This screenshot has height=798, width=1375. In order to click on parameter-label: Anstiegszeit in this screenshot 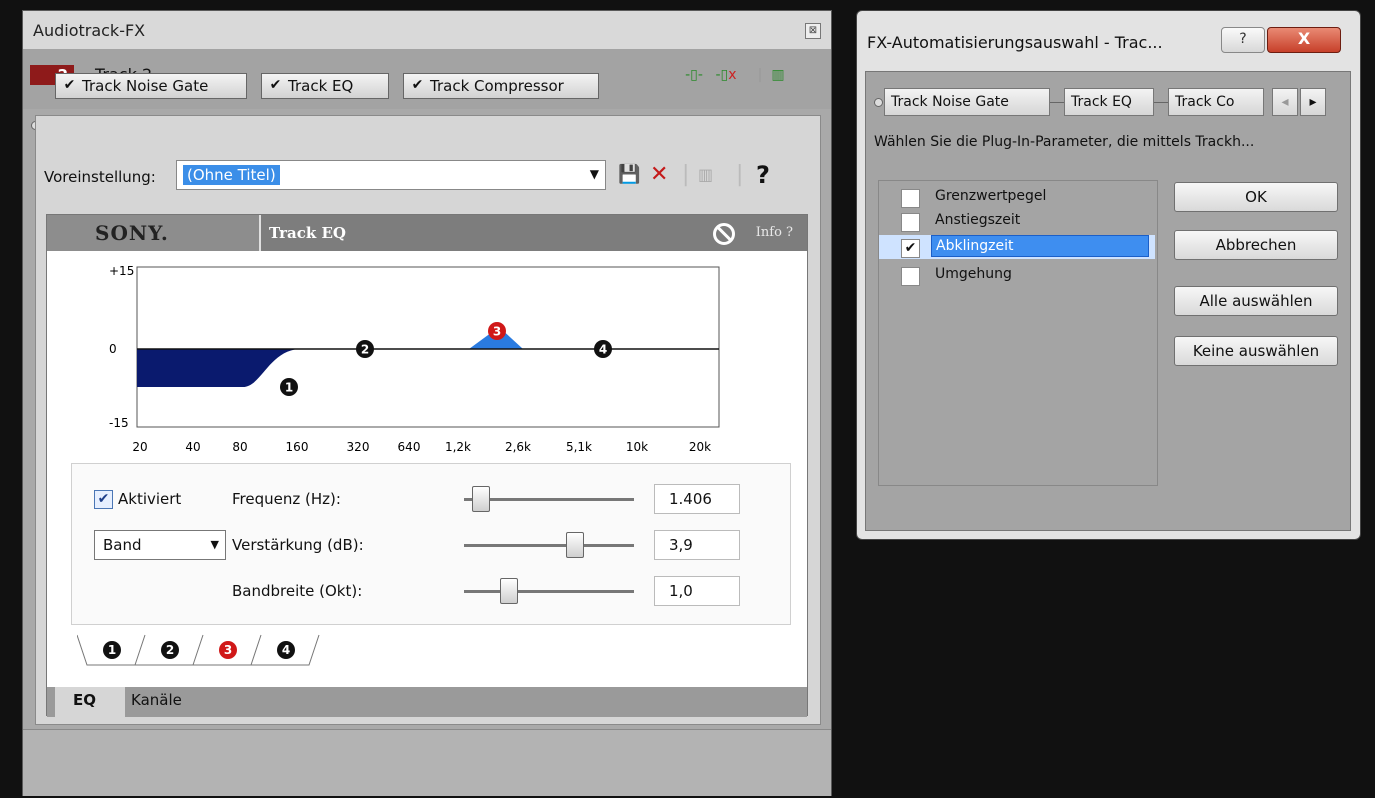, I will do `click(978, 220)`.